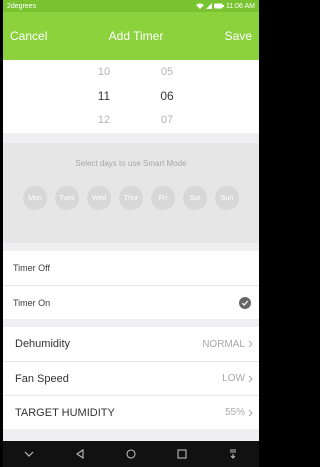 Image resolution: width=320 pixels, height=467 pixels. I want to click on setting-value: LOW, so click(233, 378).